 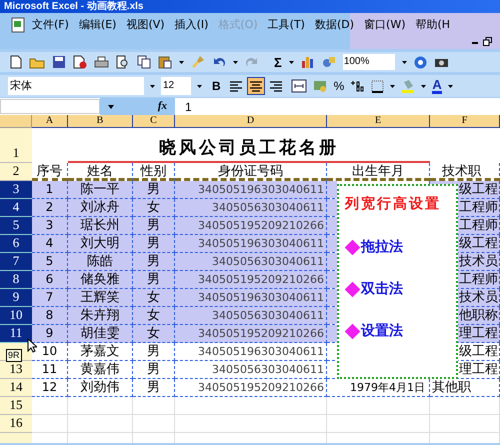 I want to click on column-header: C, so click(x=154, y=121).